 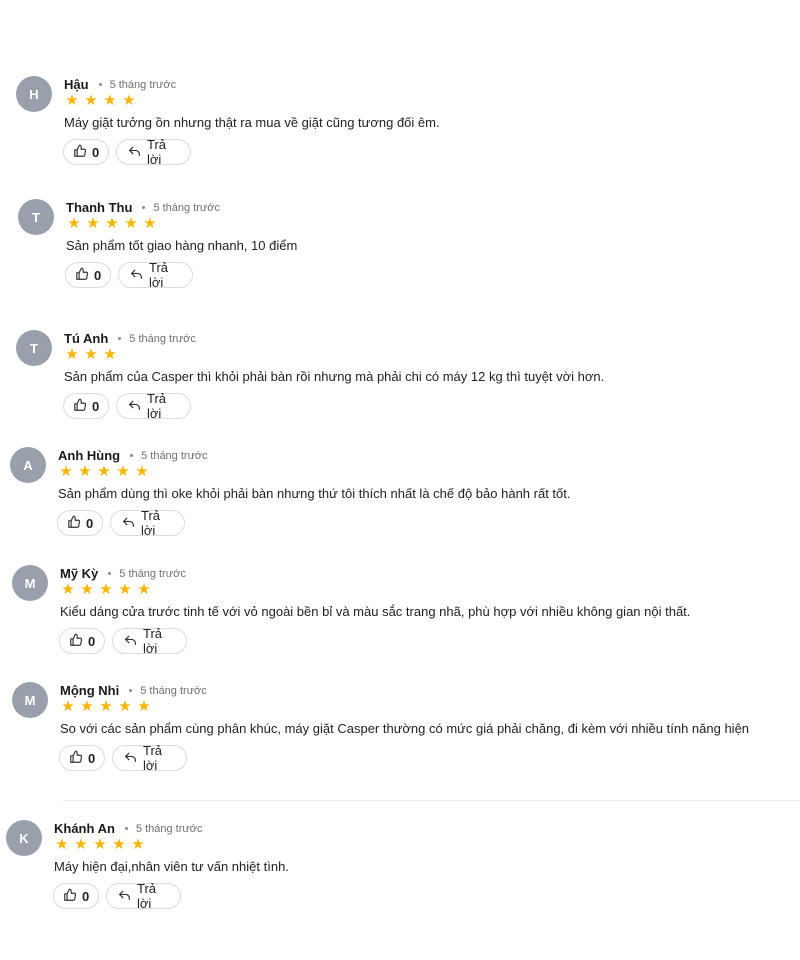 I want to click on reviewer-name: Anh Hùng, so click(x=89, y=455).